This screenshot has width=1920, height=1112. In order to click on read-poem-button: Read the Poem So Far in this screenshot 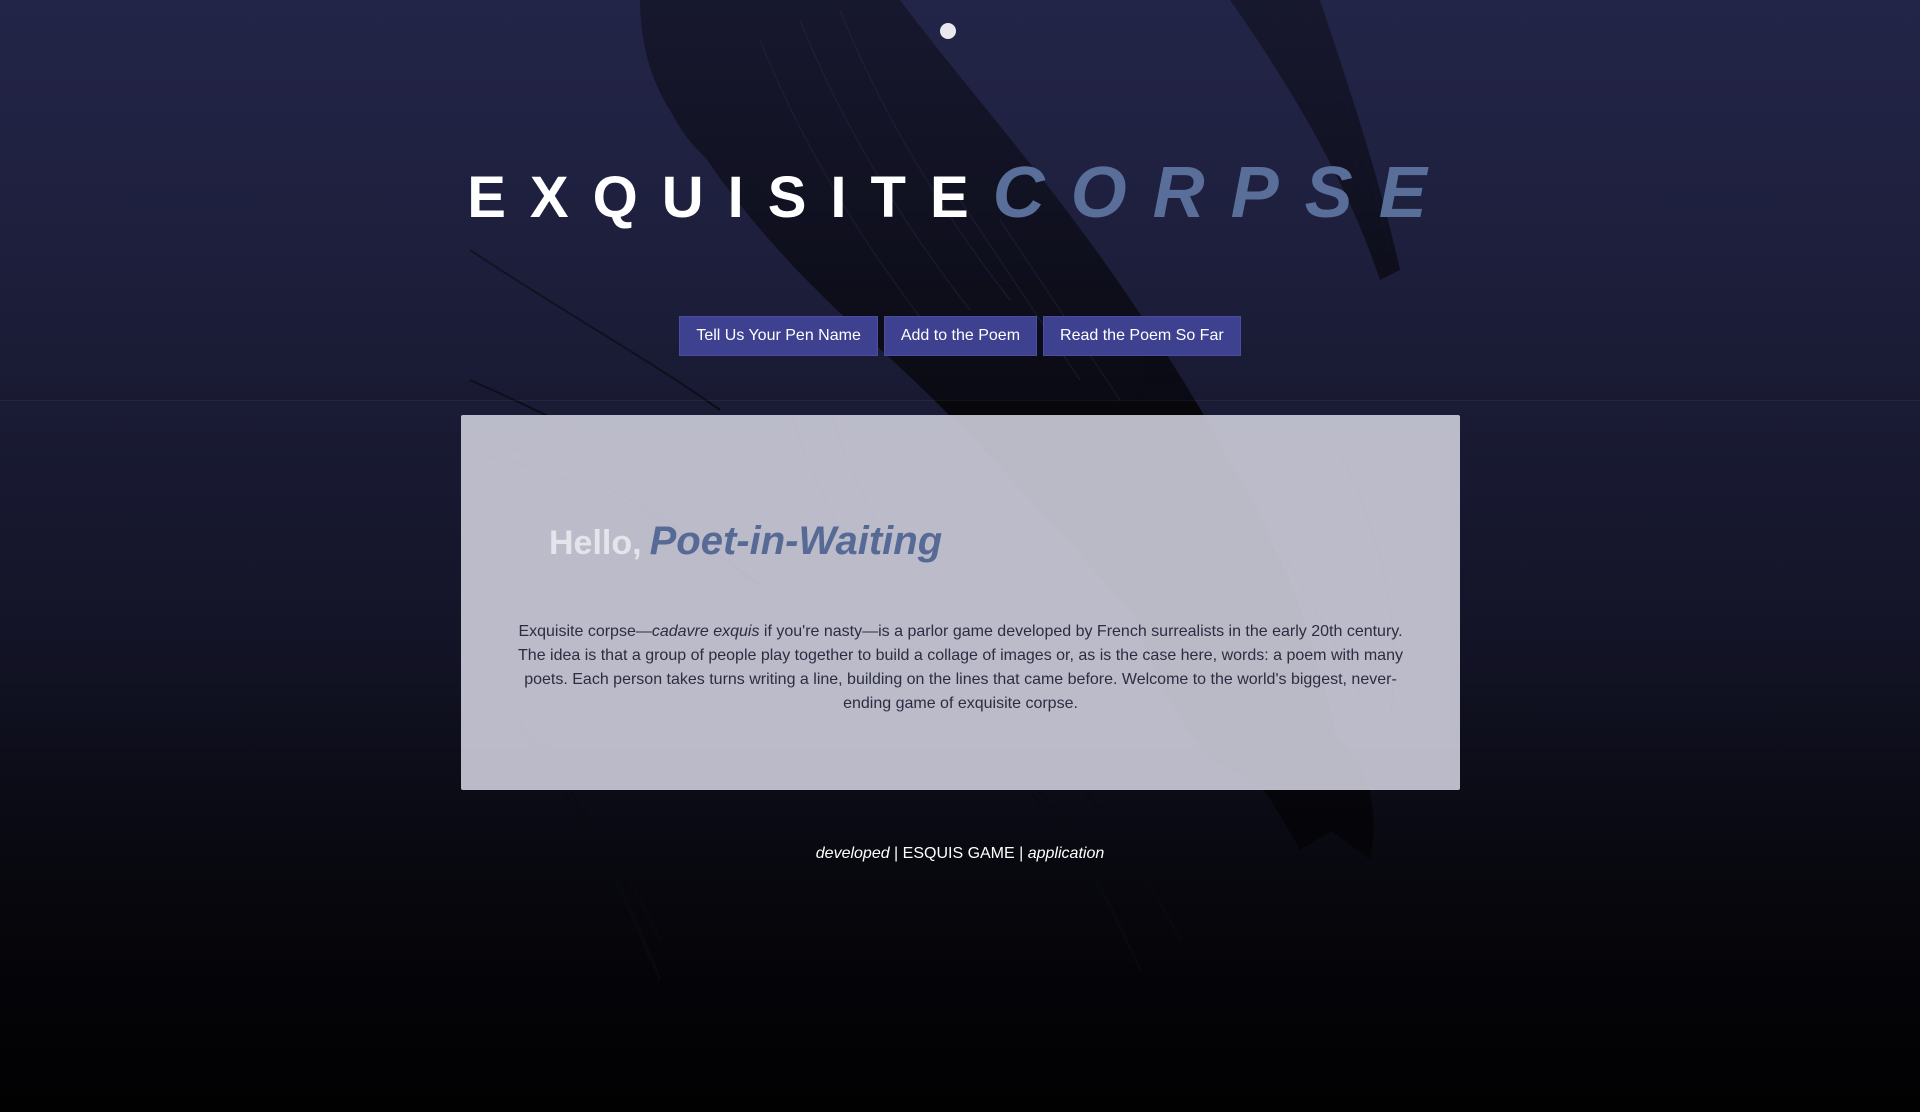, I will do `click(1142, 336)`.